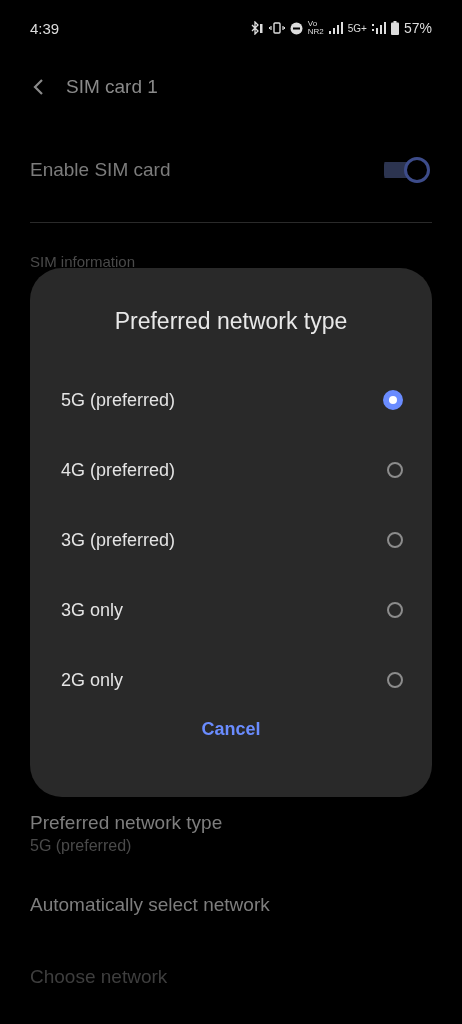 The height and width of the screenshot is (1024, 462). I want to click on battery-icon, so click(394, 28).